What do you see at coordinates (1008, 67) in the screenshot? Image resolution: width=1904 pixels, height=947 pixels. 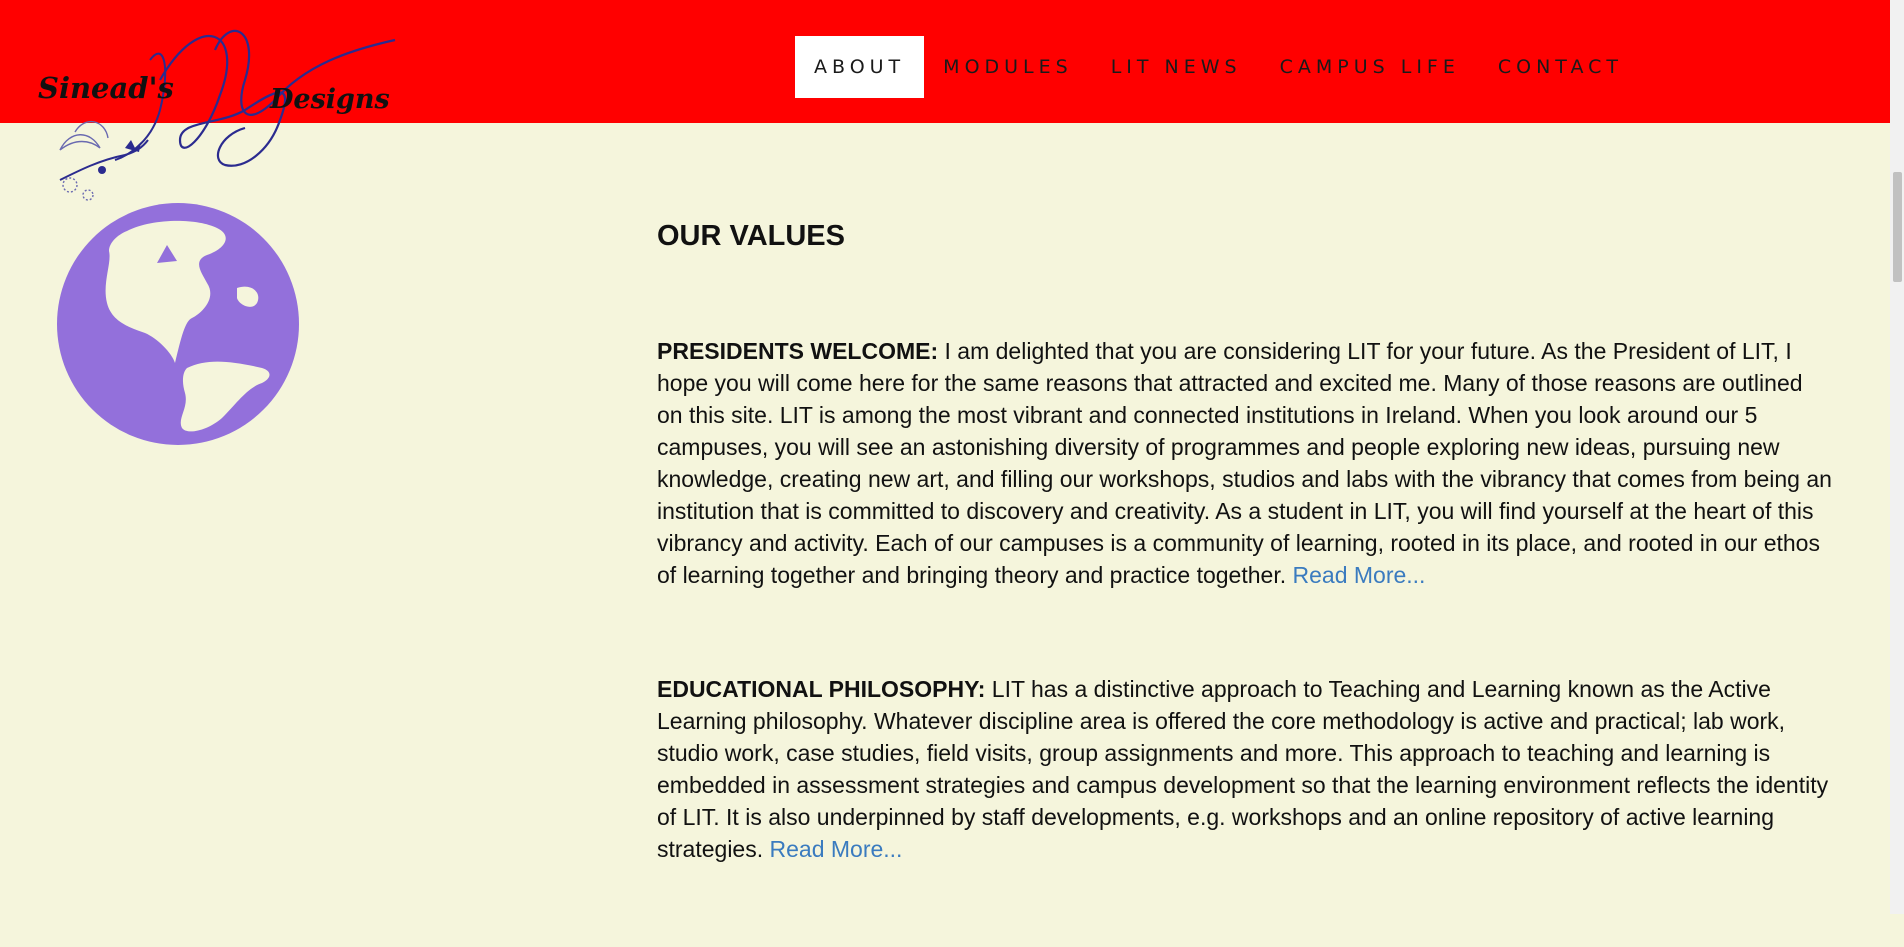 I see `nav-modules: MODULES` at bounding box center [1008, 67].